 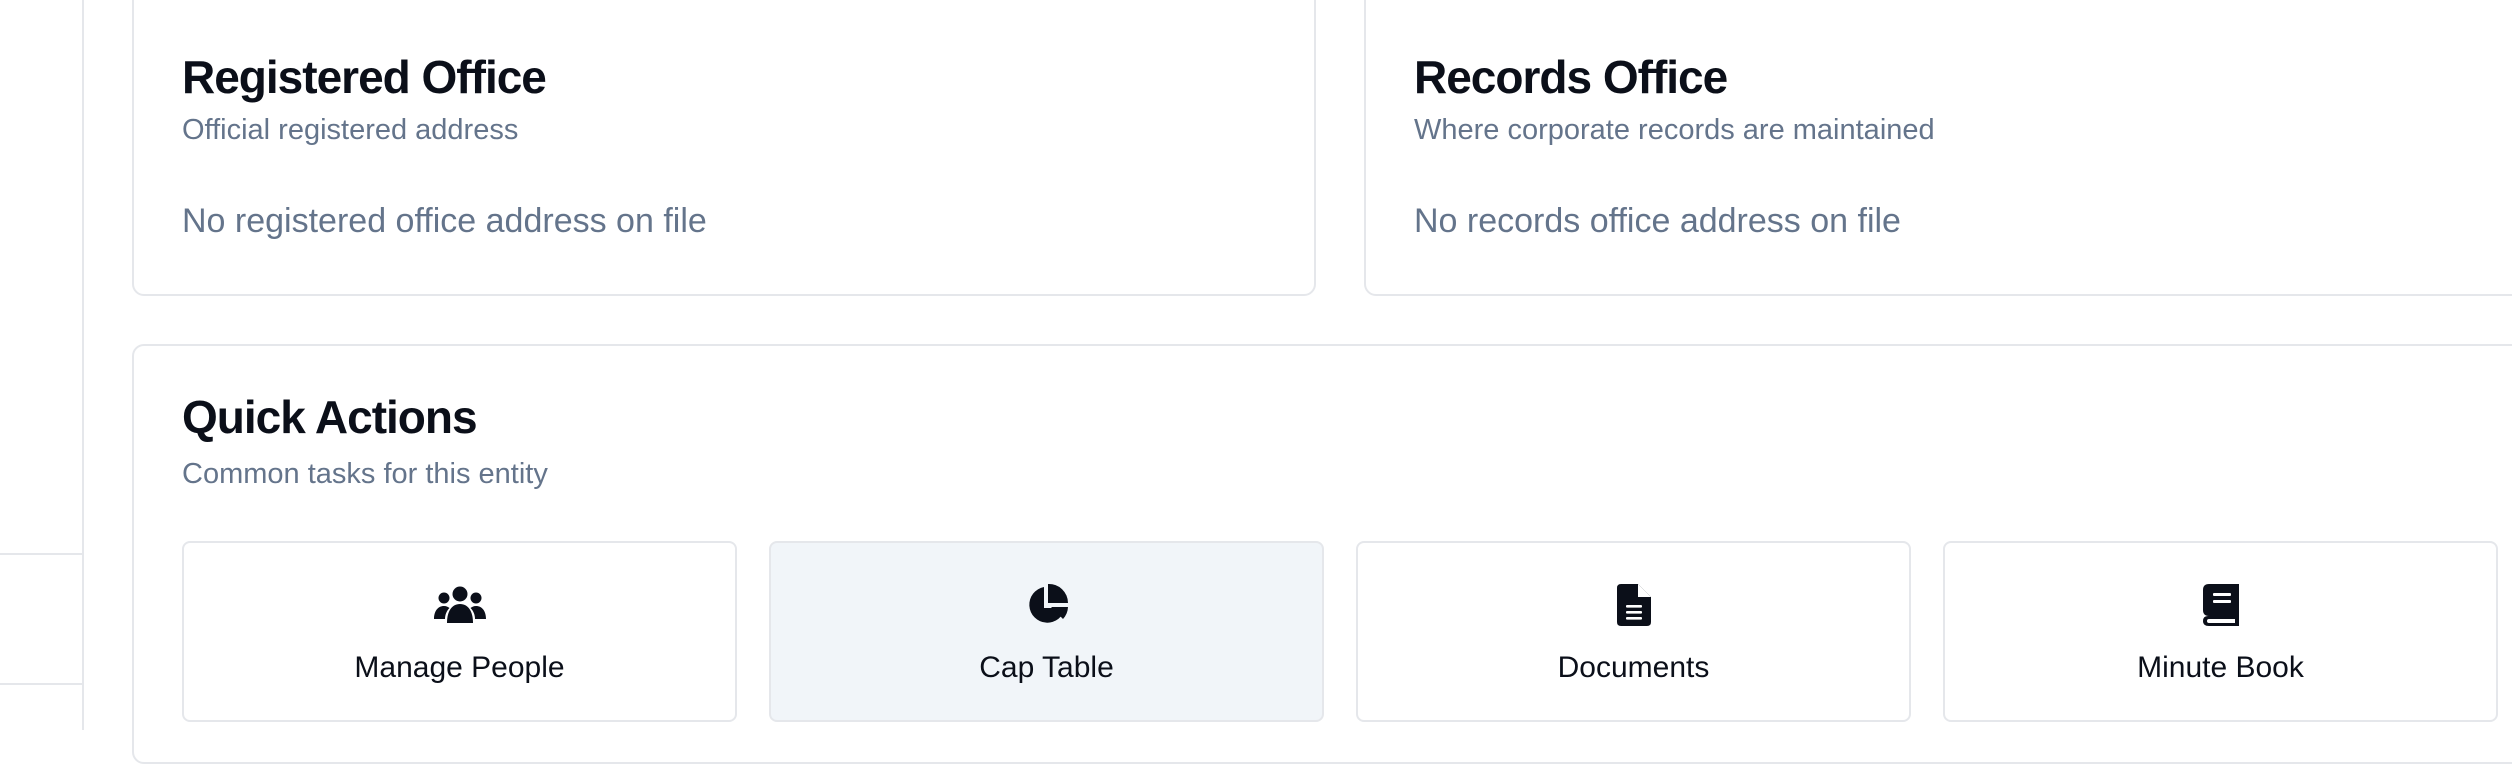 What do you see at coordinates (2221, 605) in the screenshot?
I see `book-icon` at bounding box center [2221, 605].